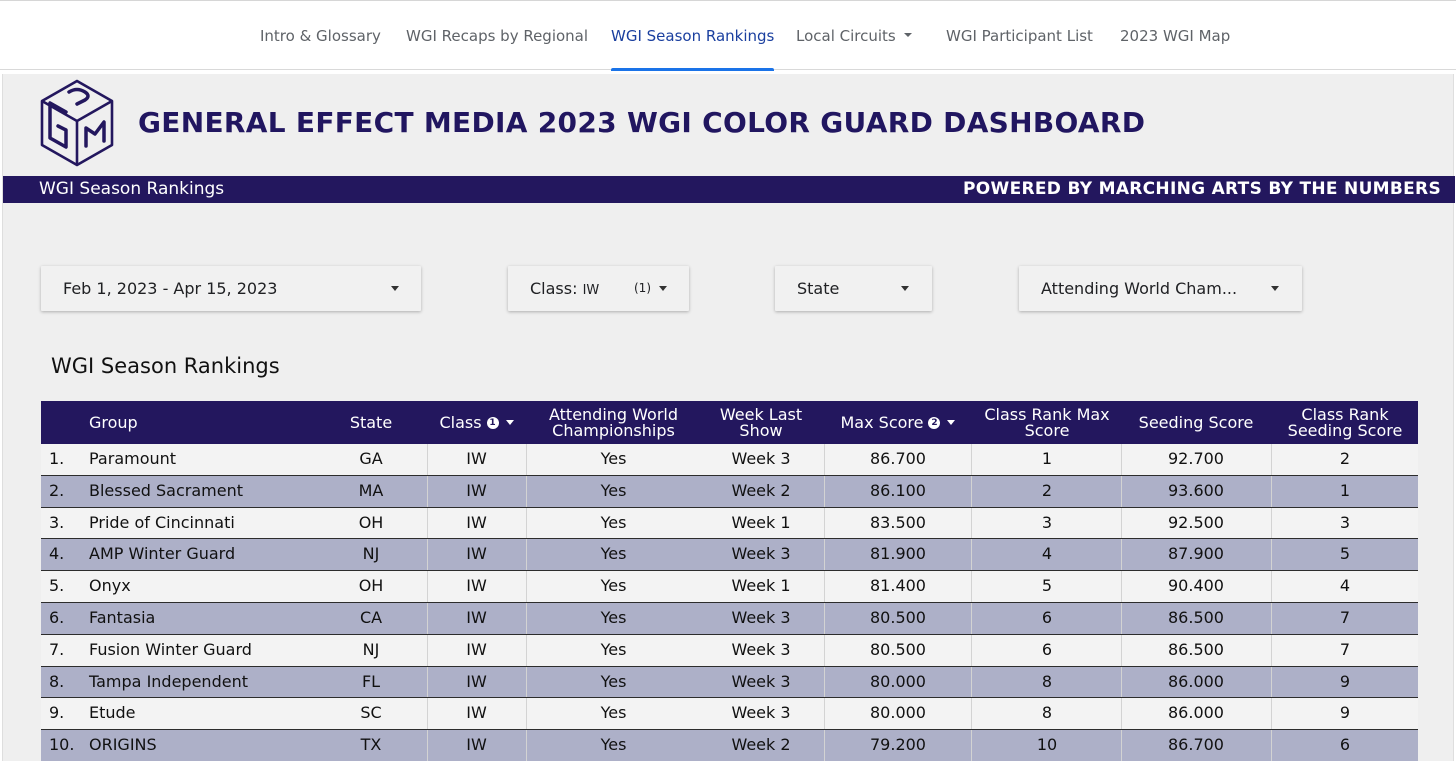  I want to click on cell-group: Blessed Sacrament, so click(166, 490).